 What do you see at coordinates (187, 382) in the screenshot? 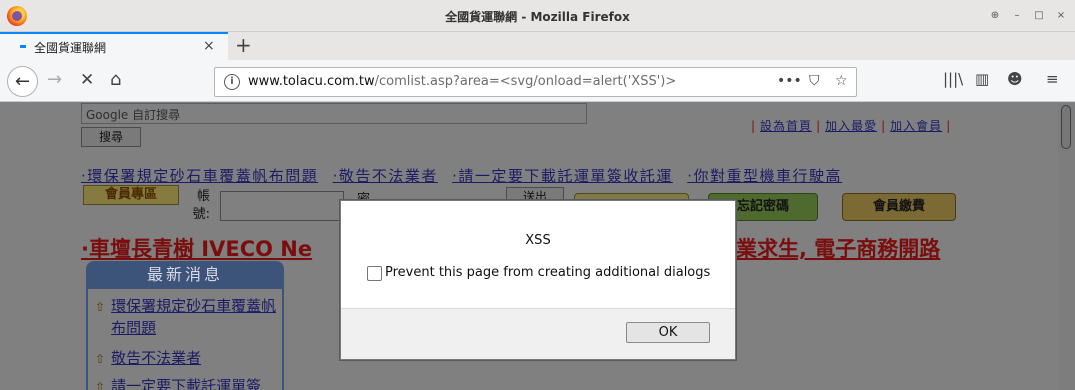
I see `news-item: ⇧ 請一定要下載託運單簽` at bounding box center [187, 382].